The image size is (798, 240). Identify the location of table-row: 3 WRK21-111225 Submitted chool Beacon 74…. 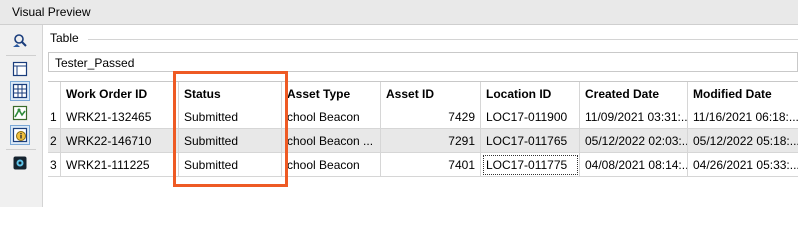
(423, 165).